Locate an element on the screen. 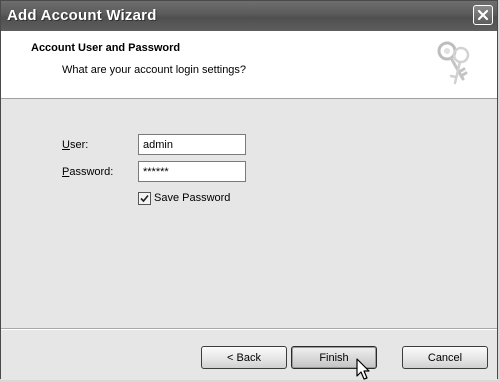 The height and width of the screenshot is (382, 500). user-label-mnemonic: U is located at coordinates (66, 145).